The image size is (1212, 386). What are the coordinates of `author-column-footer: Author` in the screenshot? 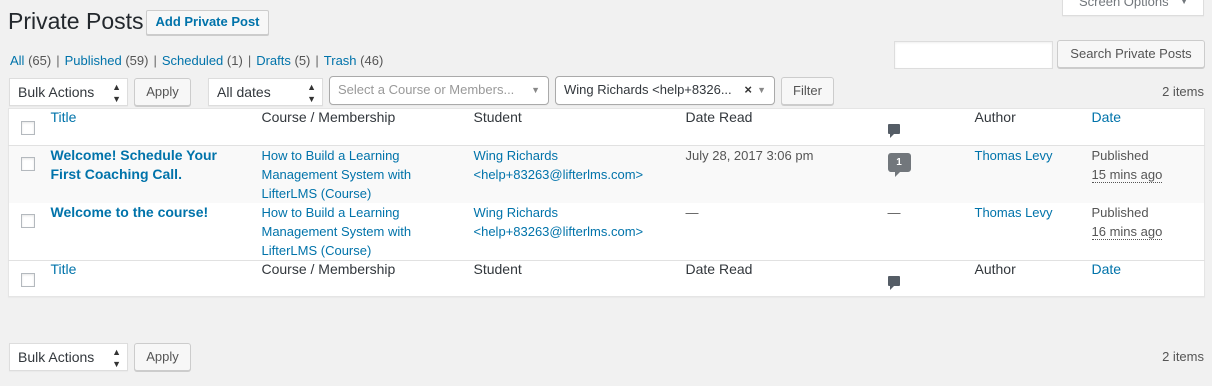 It's located at (995, 269).